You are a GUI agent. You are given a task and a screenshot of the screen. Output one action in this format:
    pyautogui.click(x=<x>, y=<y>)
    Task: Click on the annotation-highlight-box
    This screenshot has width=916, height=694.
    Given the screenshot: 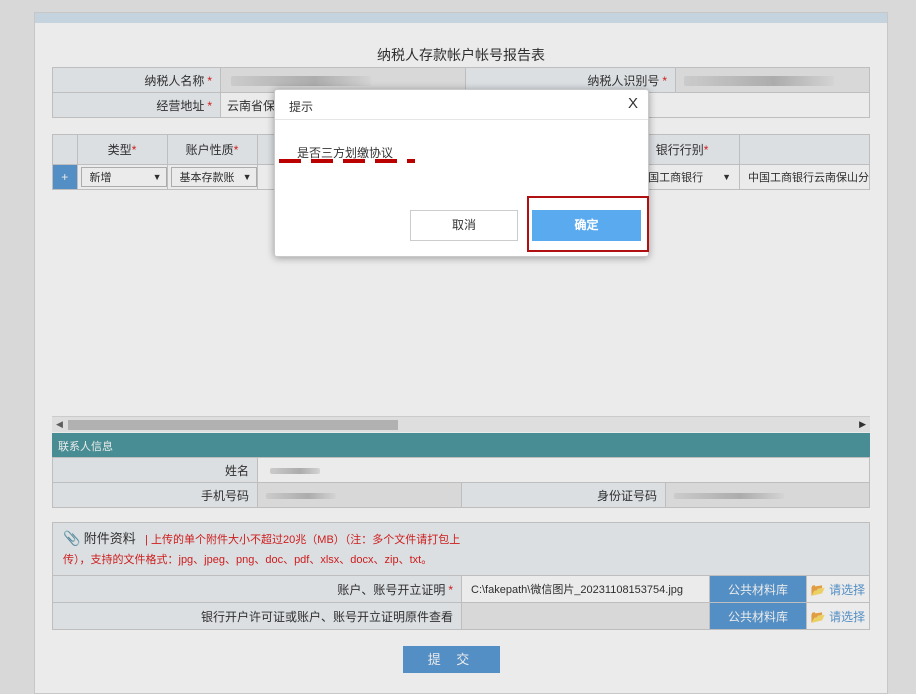 What is the action you would take?
    pyautogui.click(x=588, y=224)
    